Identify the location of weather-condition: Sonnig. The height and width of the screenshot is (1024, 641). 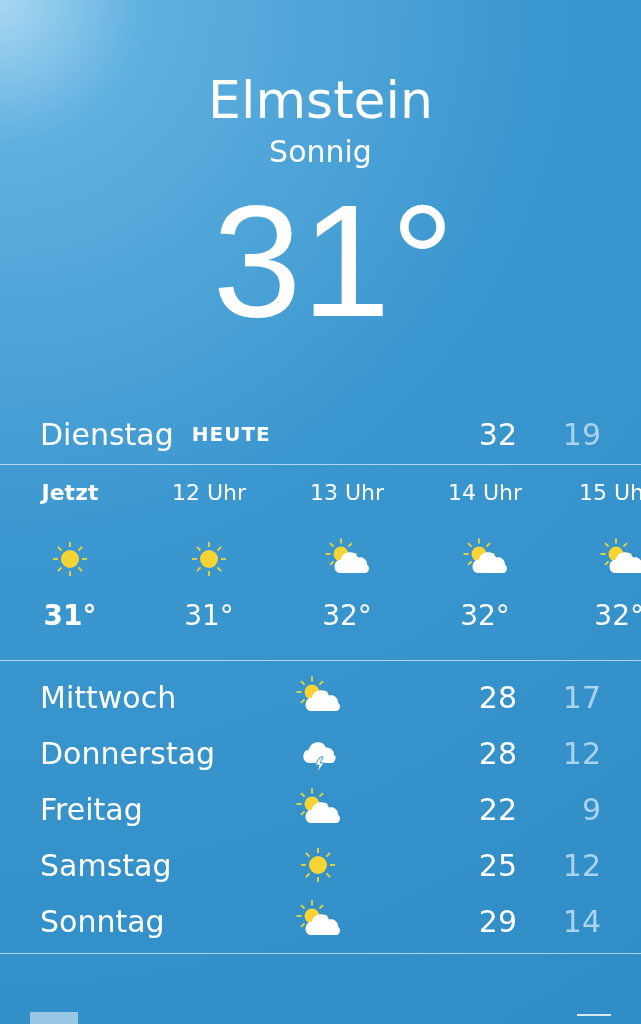
(320, 152).